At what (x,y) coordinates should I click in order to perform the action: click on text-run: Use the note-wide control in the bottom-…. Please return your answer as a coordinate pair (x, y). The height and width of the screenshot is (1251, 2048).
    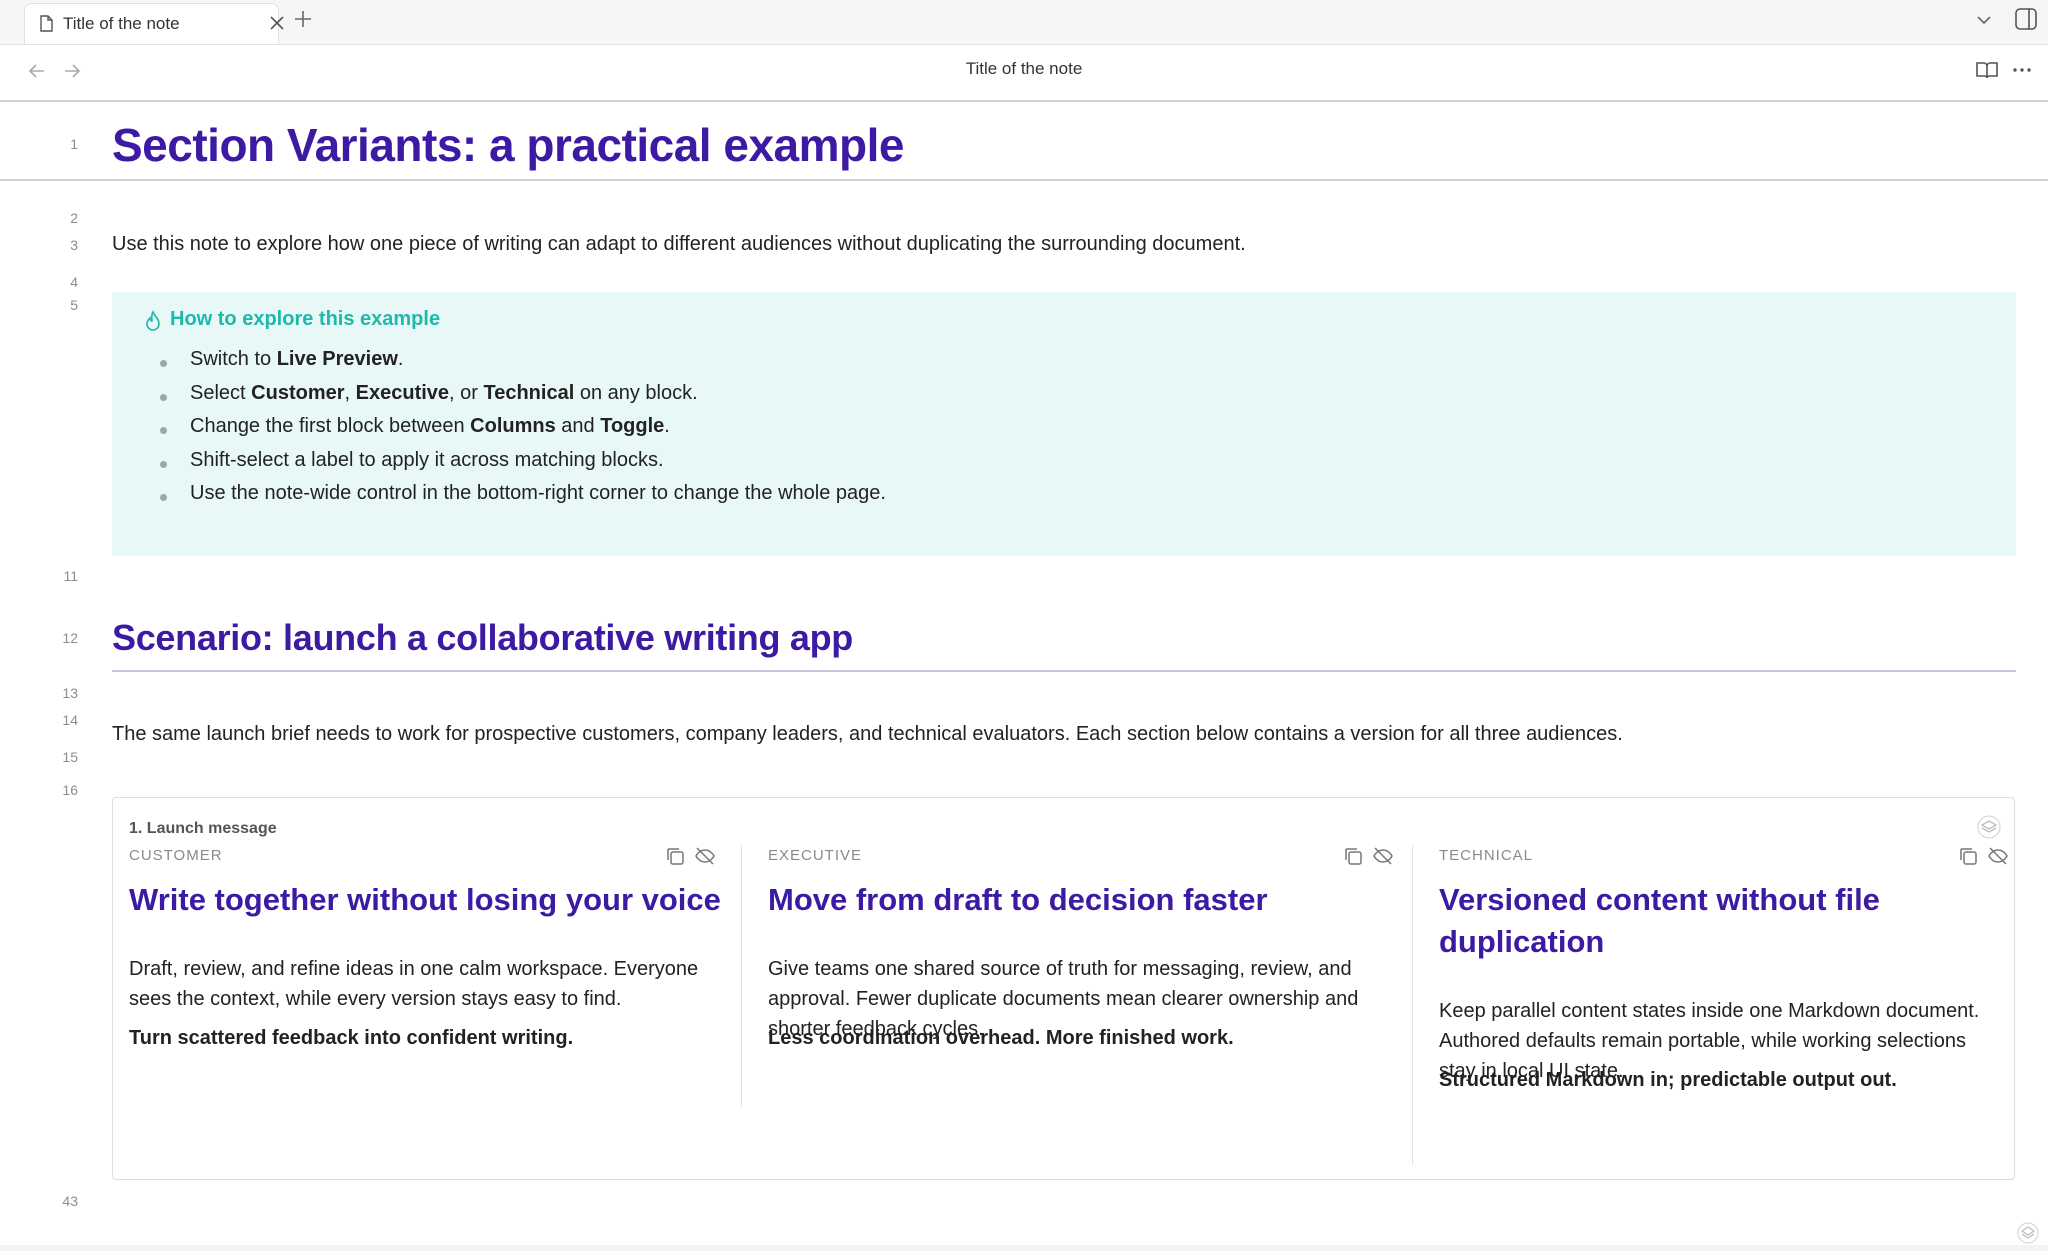
    Looking at the image, I should click on (538, 493).